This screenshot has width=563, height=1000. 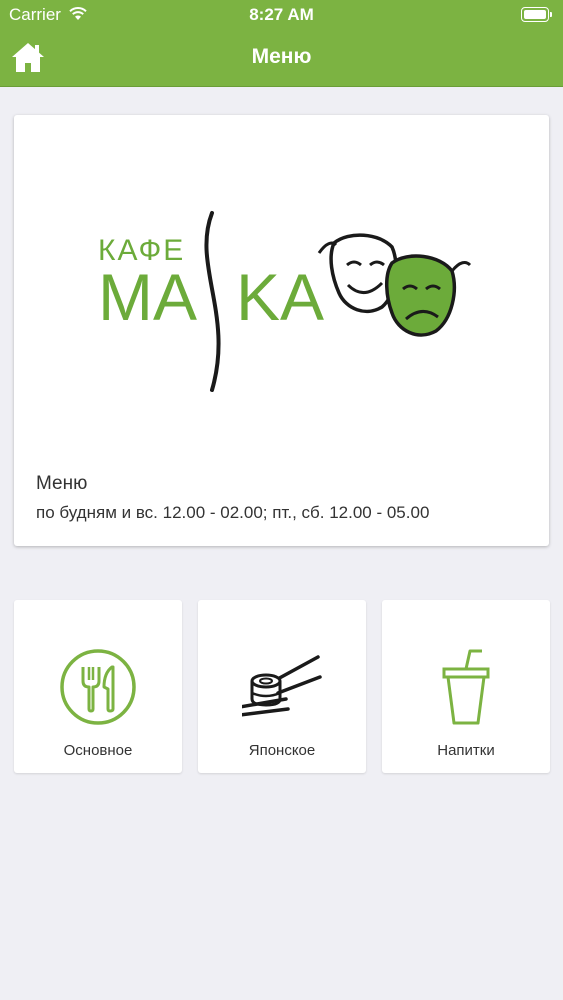 I want to click on fork-knife-icon, so click(x=98, y=687).